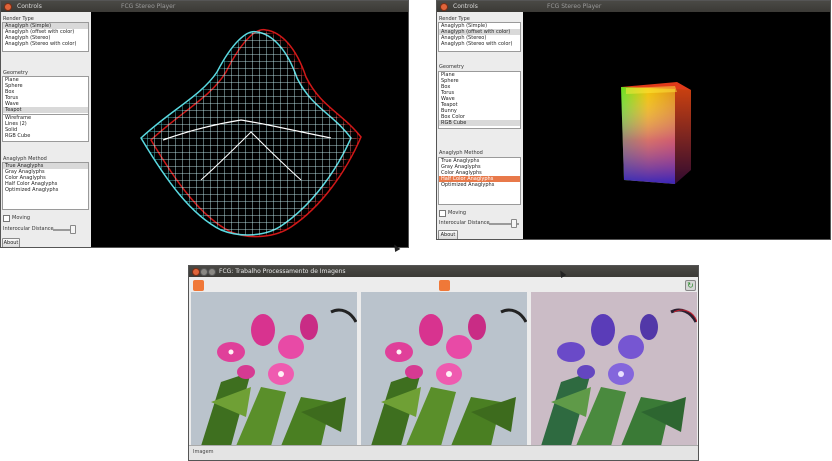 The image size is (832, 461). What do you see at coordinates (212, 272) in the screenshot?
I see `maximize-button` at bounding box center [212, 272].